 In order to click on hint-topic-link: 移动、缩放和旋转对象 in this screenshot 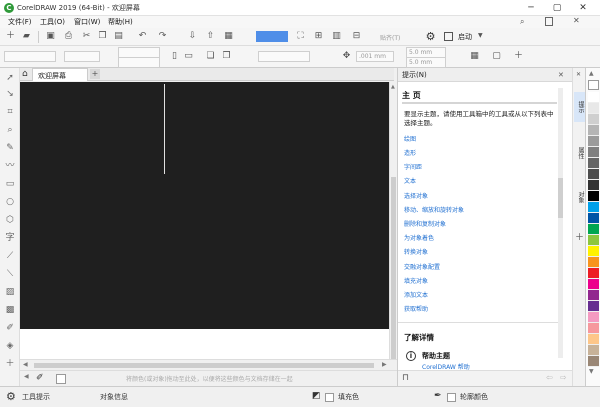, I will do `click(434, 209)`.